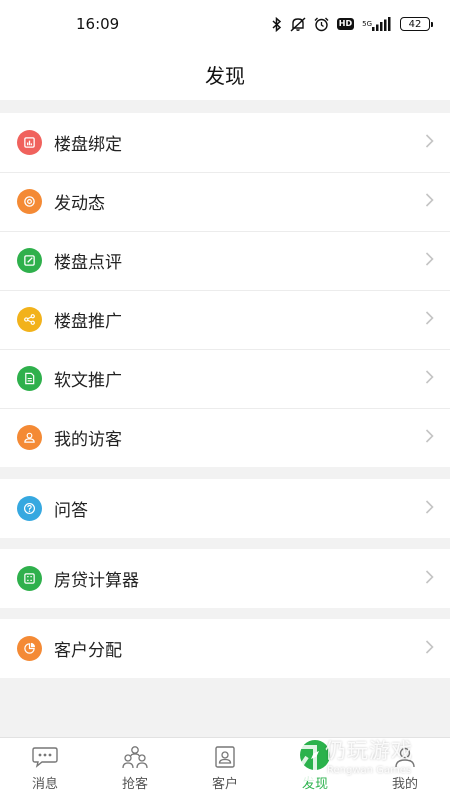  Describe the element at coordinates (225, 378) in the screenshot. I see `menu-item-article-promotion: 软文推广` at that location.